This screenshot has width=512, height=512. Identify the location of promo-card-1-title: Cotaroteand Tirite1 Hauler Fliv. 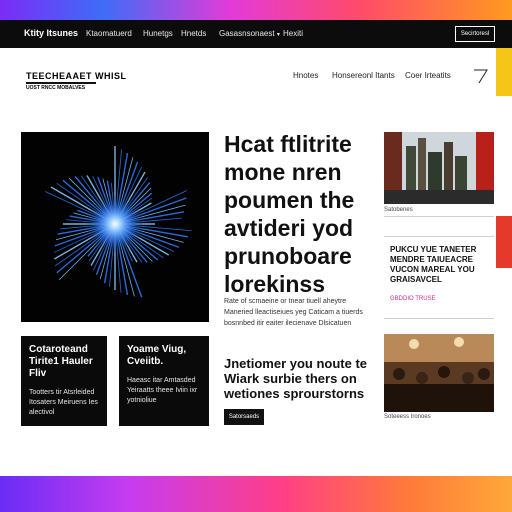
(61, 361).